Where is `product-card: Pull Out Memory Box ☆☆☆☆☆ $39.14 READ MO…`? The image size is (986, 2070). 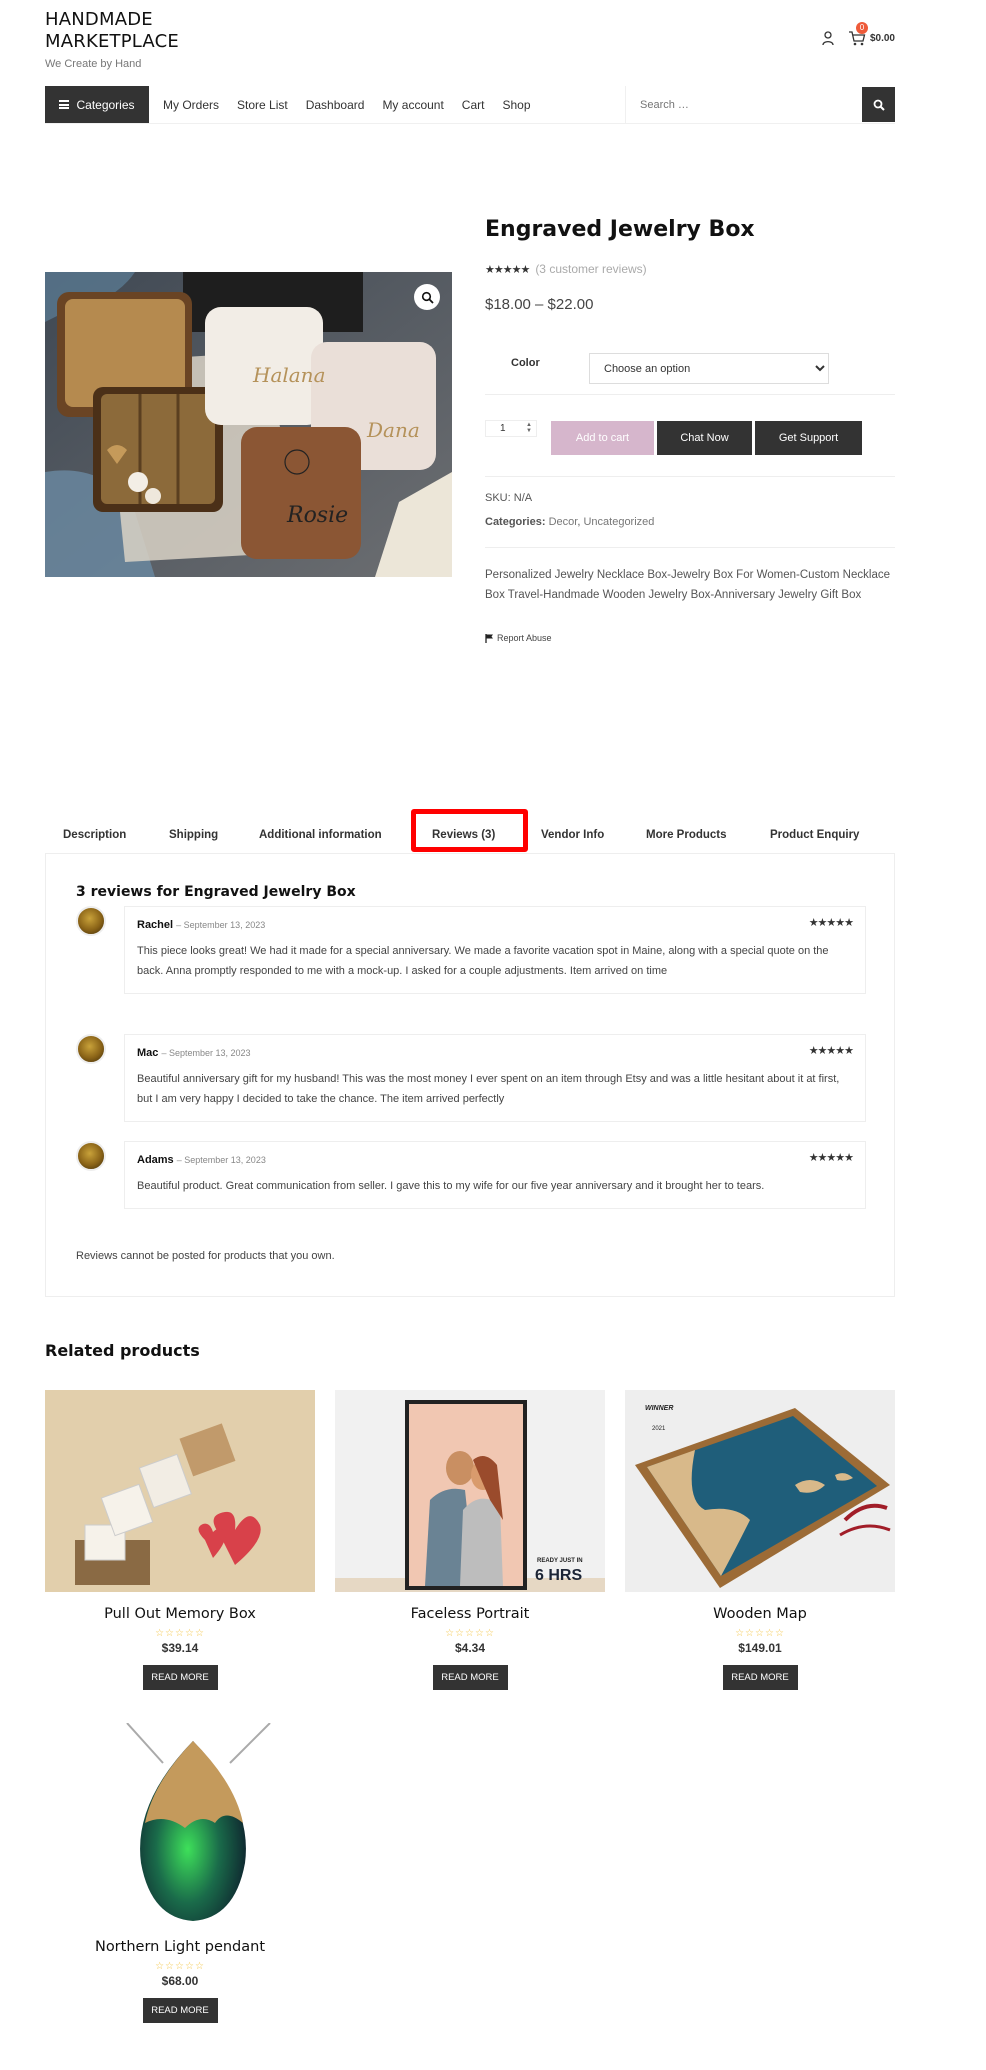 product-card: Pull Out Memory Box ☆☆☆☆☆ $39.14 READ MO… is located at coordinates (180, 1540).